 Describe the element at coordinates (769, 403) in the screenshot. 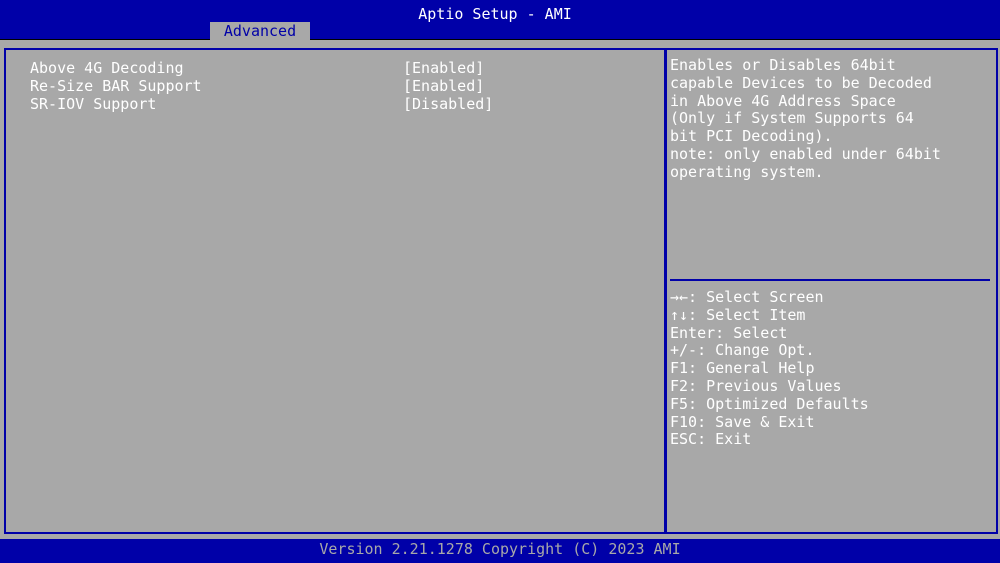

I see `key-help-item: F5: Optimized Defaults` at that location.